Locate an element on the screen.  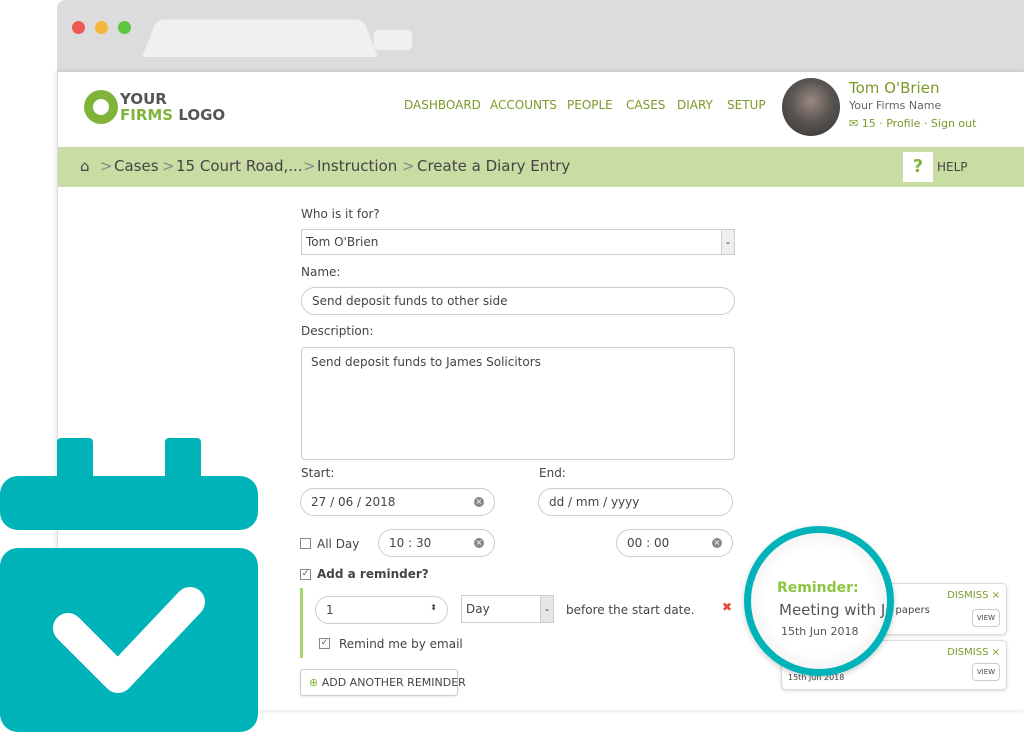
breadcrumb-current: Create a Diary Entry is located at coordinates (494, 166).